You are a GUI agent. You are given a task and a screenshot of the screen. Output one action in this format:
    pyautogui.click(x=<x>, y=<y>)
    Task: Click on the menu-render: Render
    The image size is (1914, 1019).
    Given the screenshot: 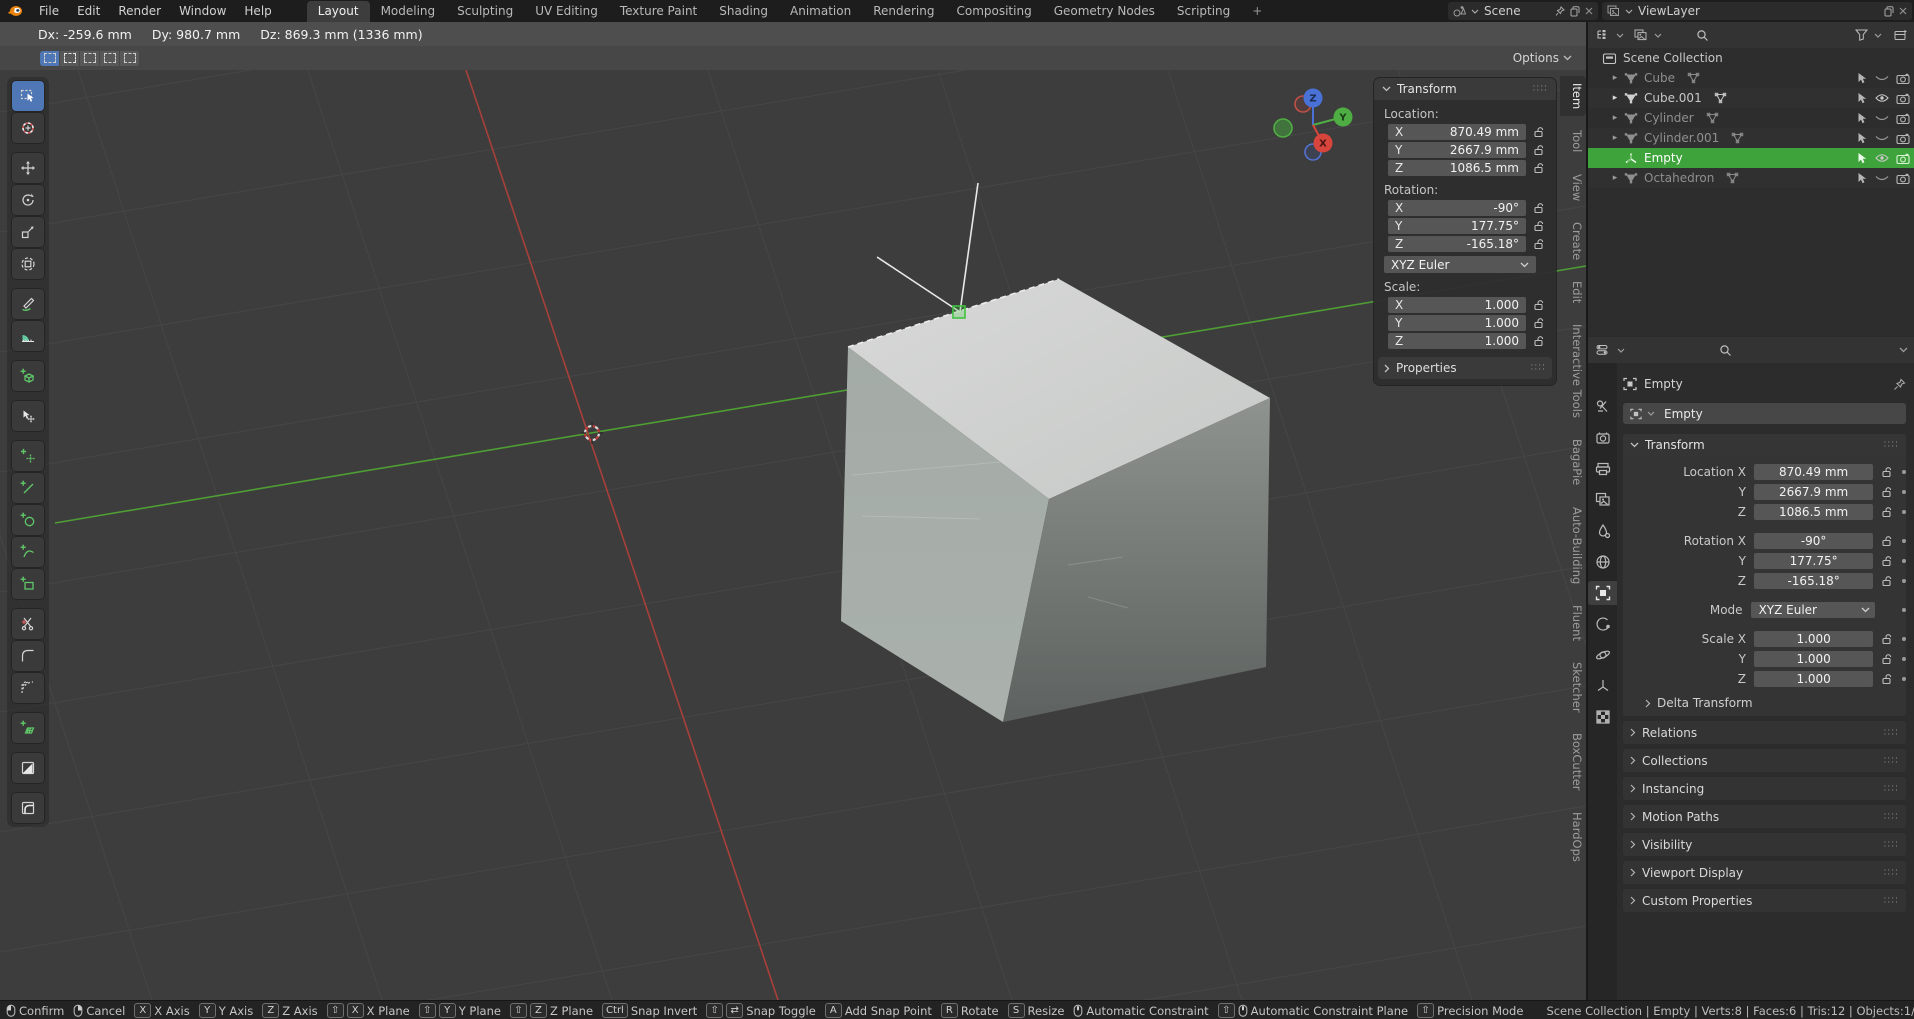 What is the action you would take?
    pyautogui.click(x=139, y=11)
    